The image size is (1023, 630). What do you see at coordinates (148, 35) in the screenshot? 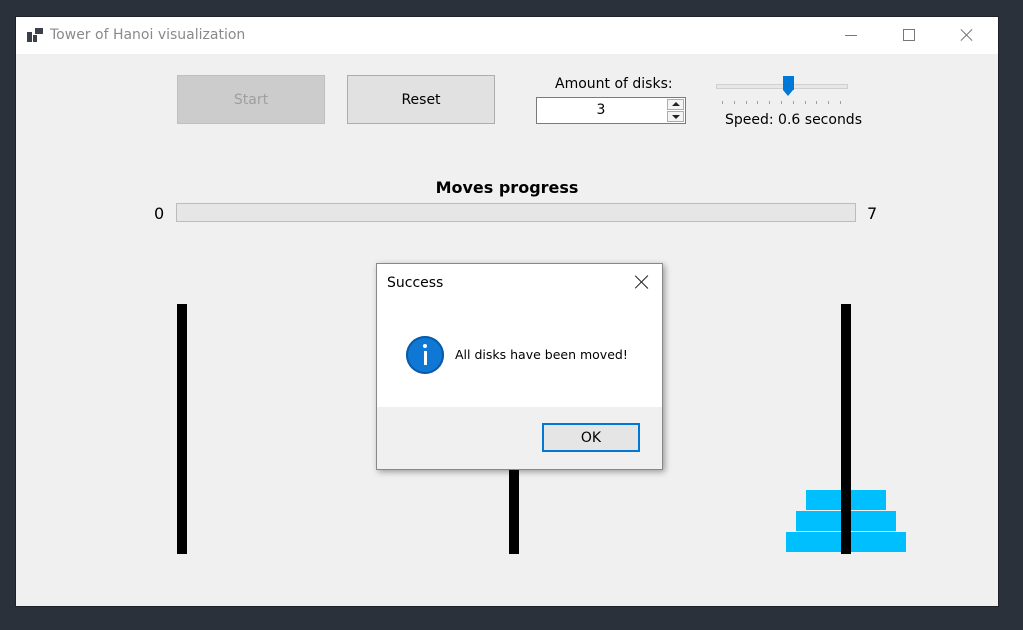
I see `window-title: Tower of Hanoi visualization` at bounding box center [148, 35].